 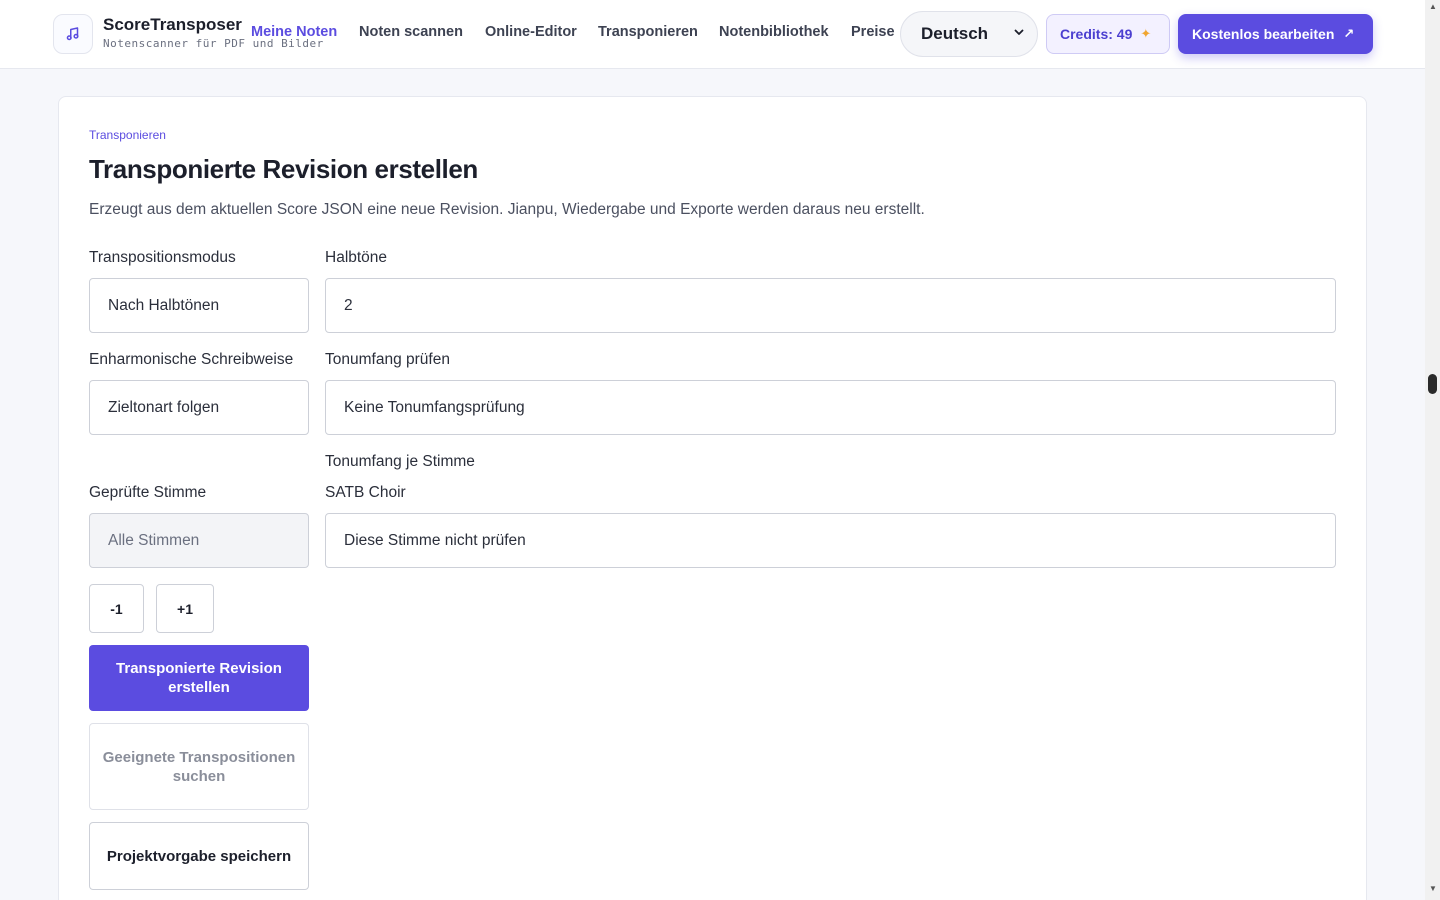 I want to click on credits-label: Credits: 49, so click(x=1096, y=34).